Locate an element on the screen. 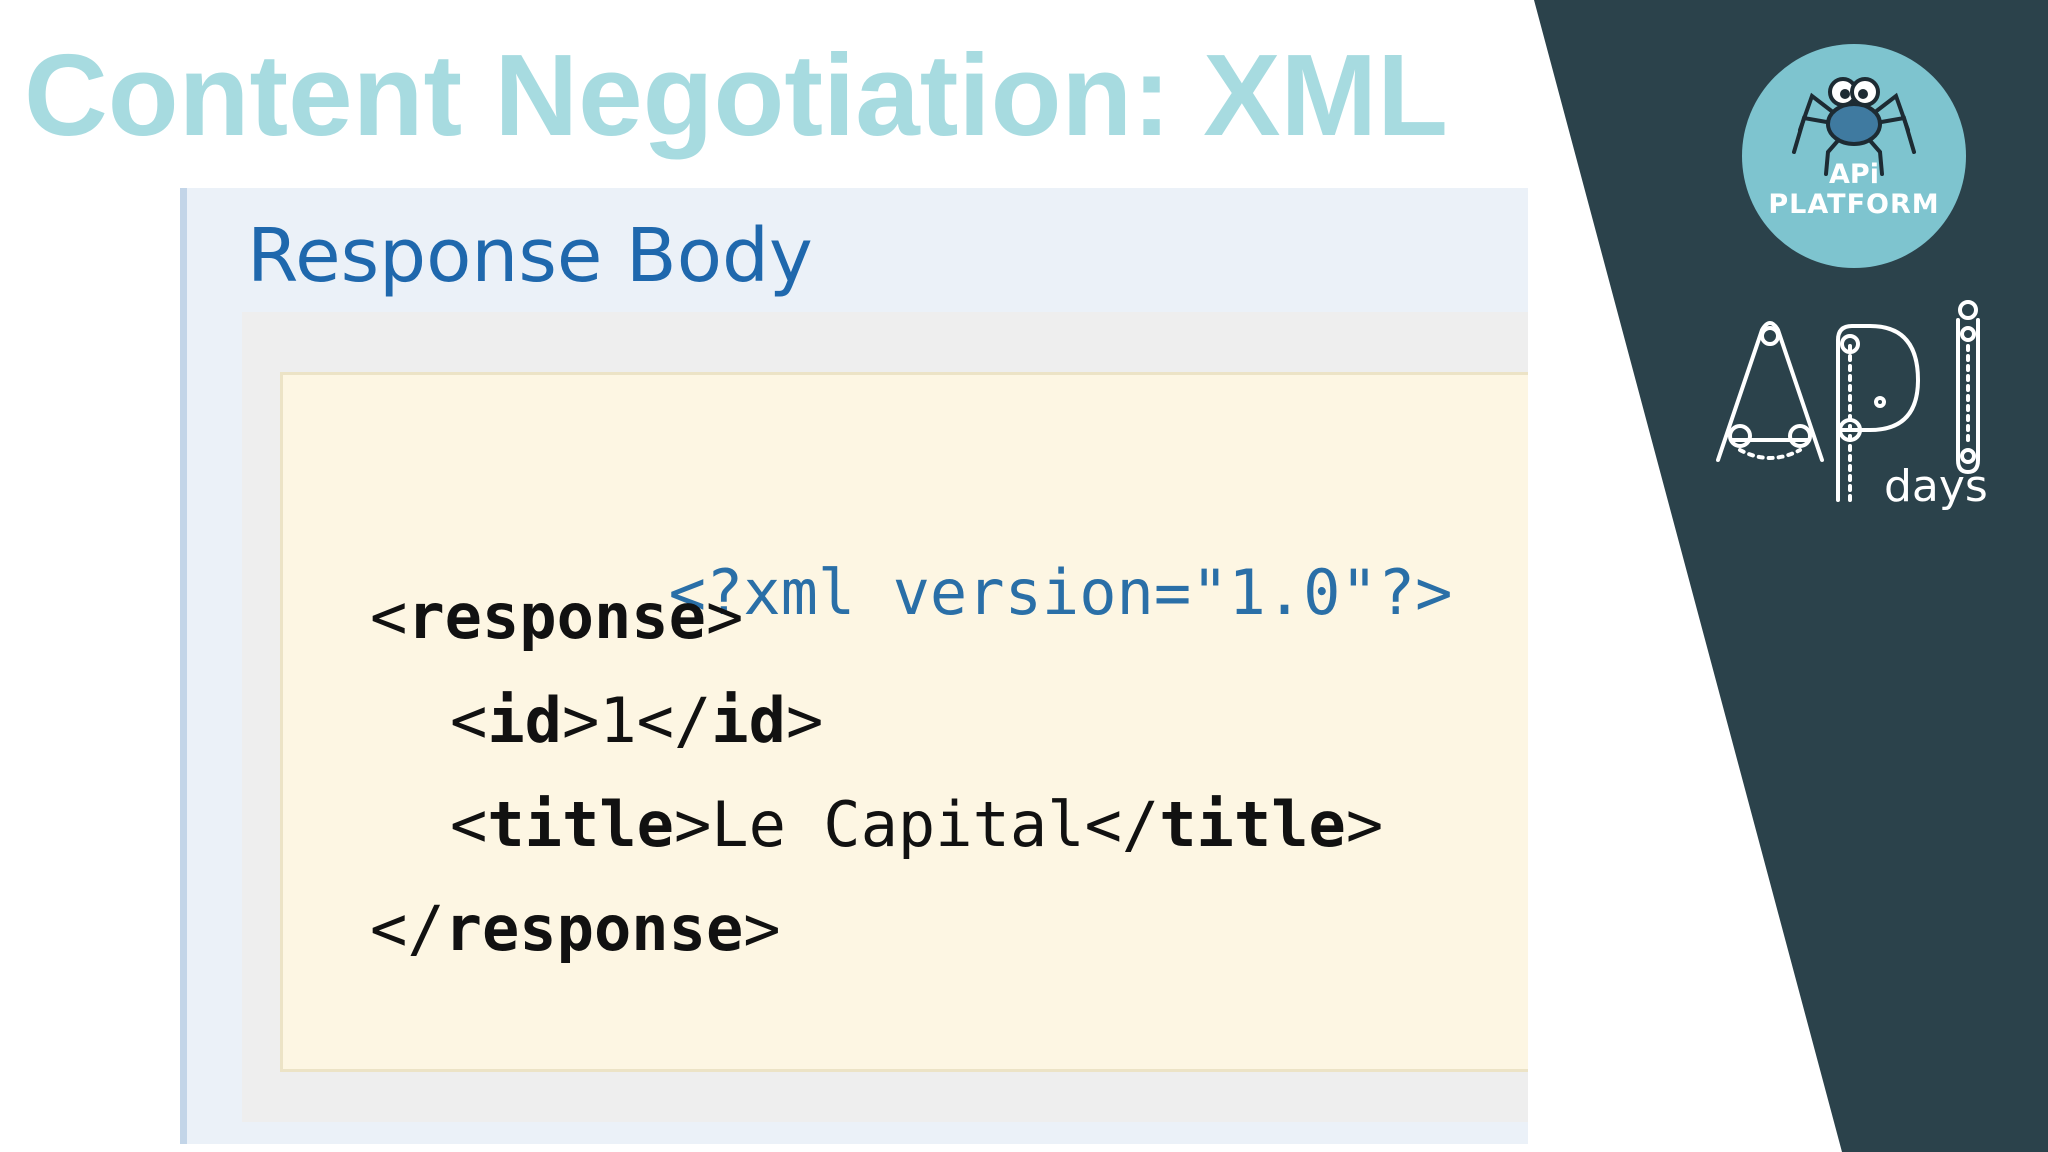  title-open-tag: title is located at coordinates (580, 824).